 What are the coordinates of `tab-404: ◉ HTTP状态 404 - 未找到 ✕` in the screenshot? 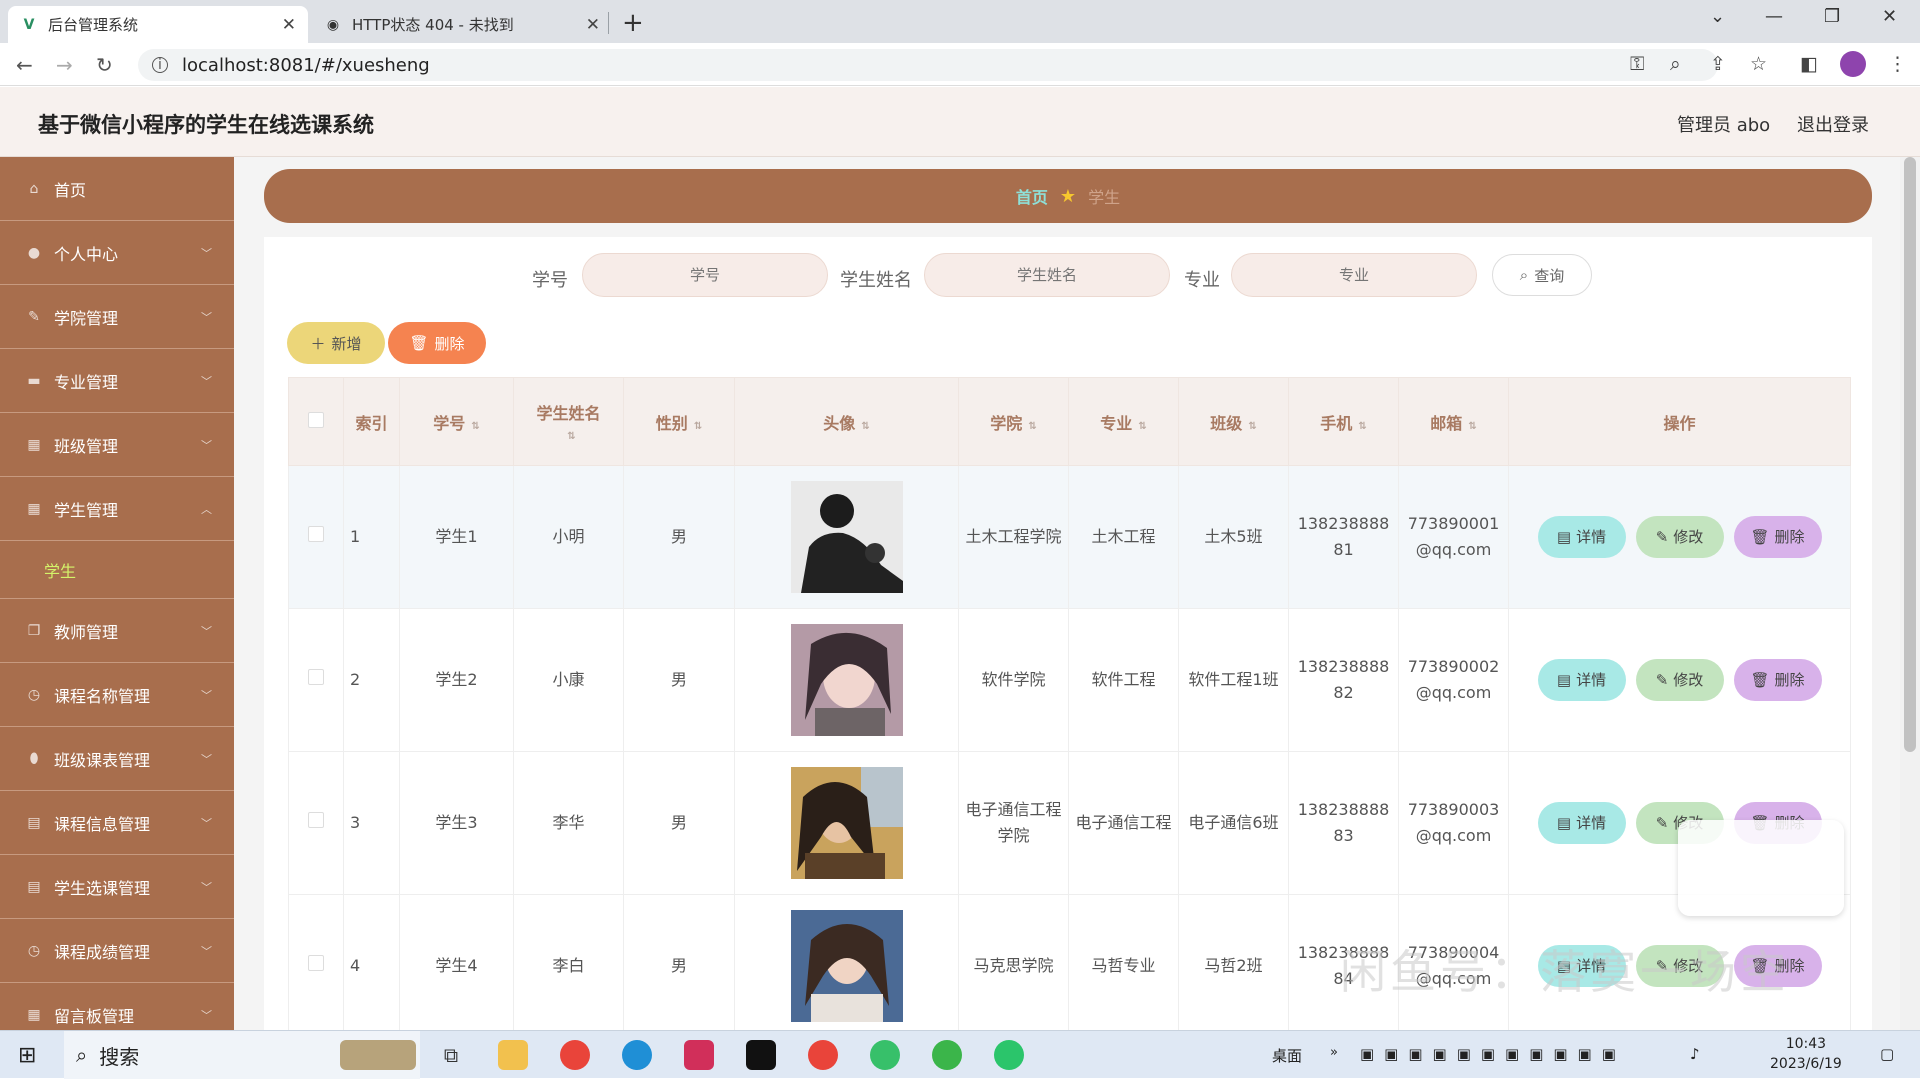 It's located at (462, 24).